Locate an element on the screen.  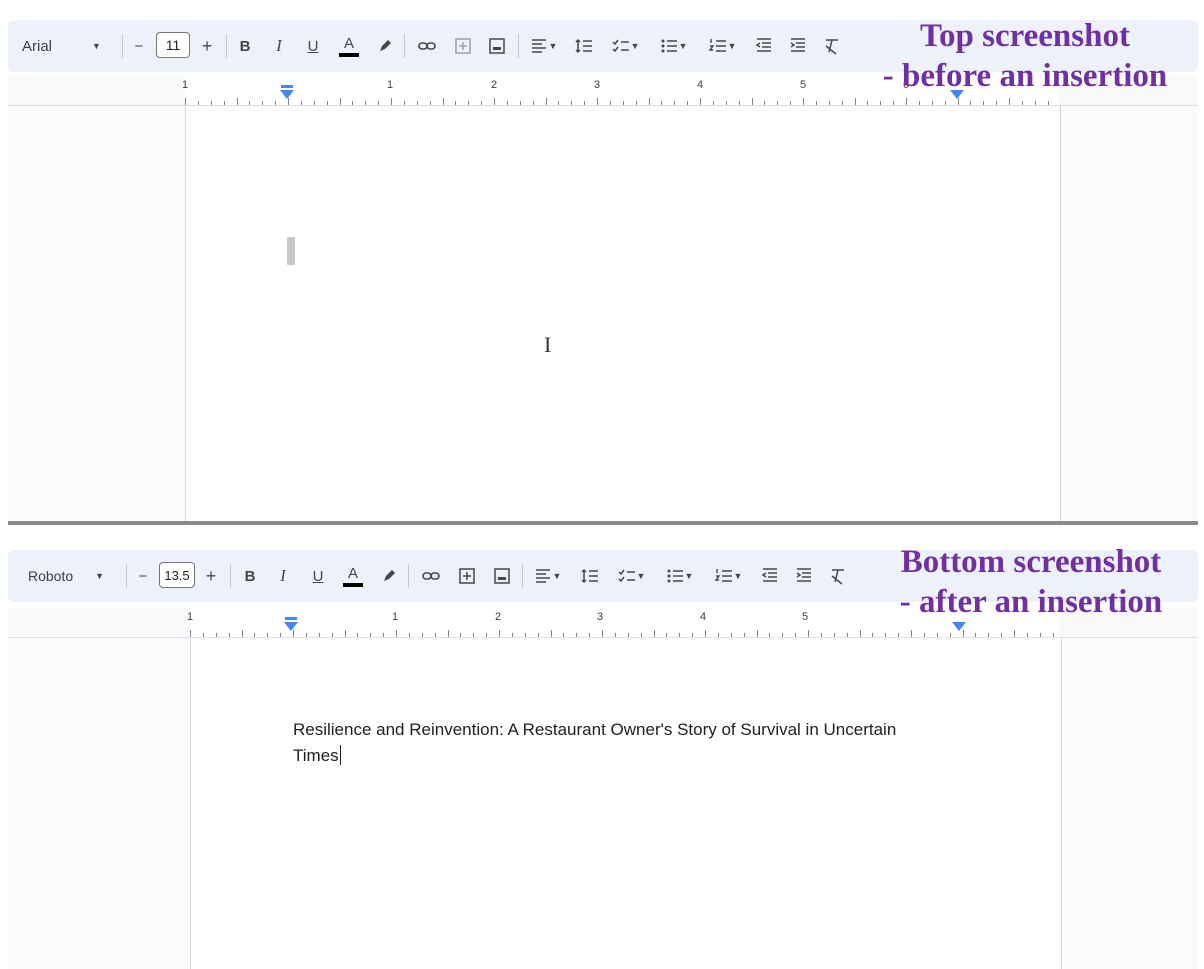
ruler-number: 2 is located at coordinates (494, 85).